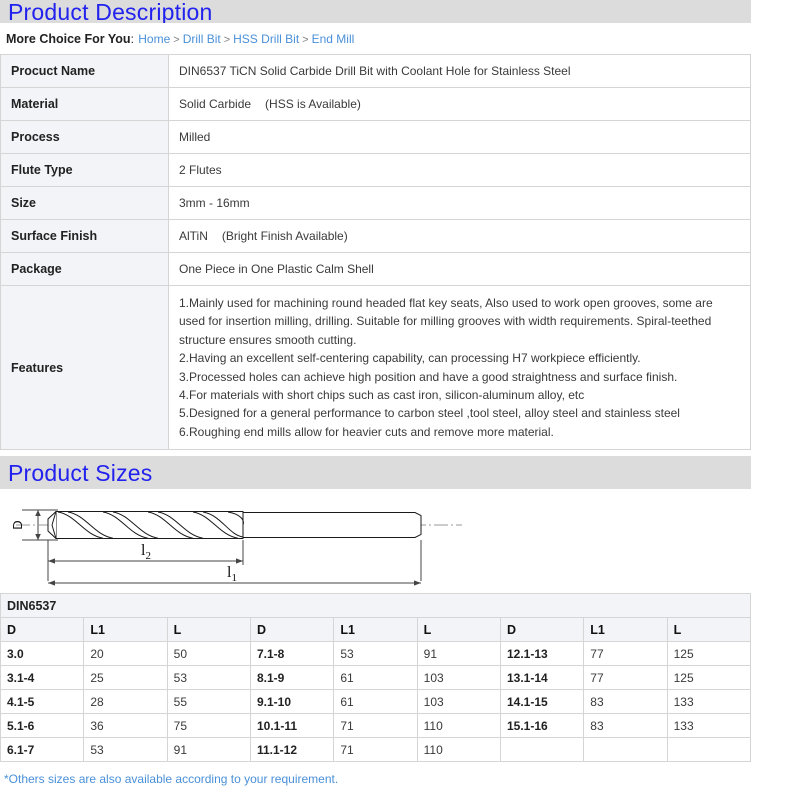  I want to click on spec-row-key: Procuct Name, so click(84, 71).